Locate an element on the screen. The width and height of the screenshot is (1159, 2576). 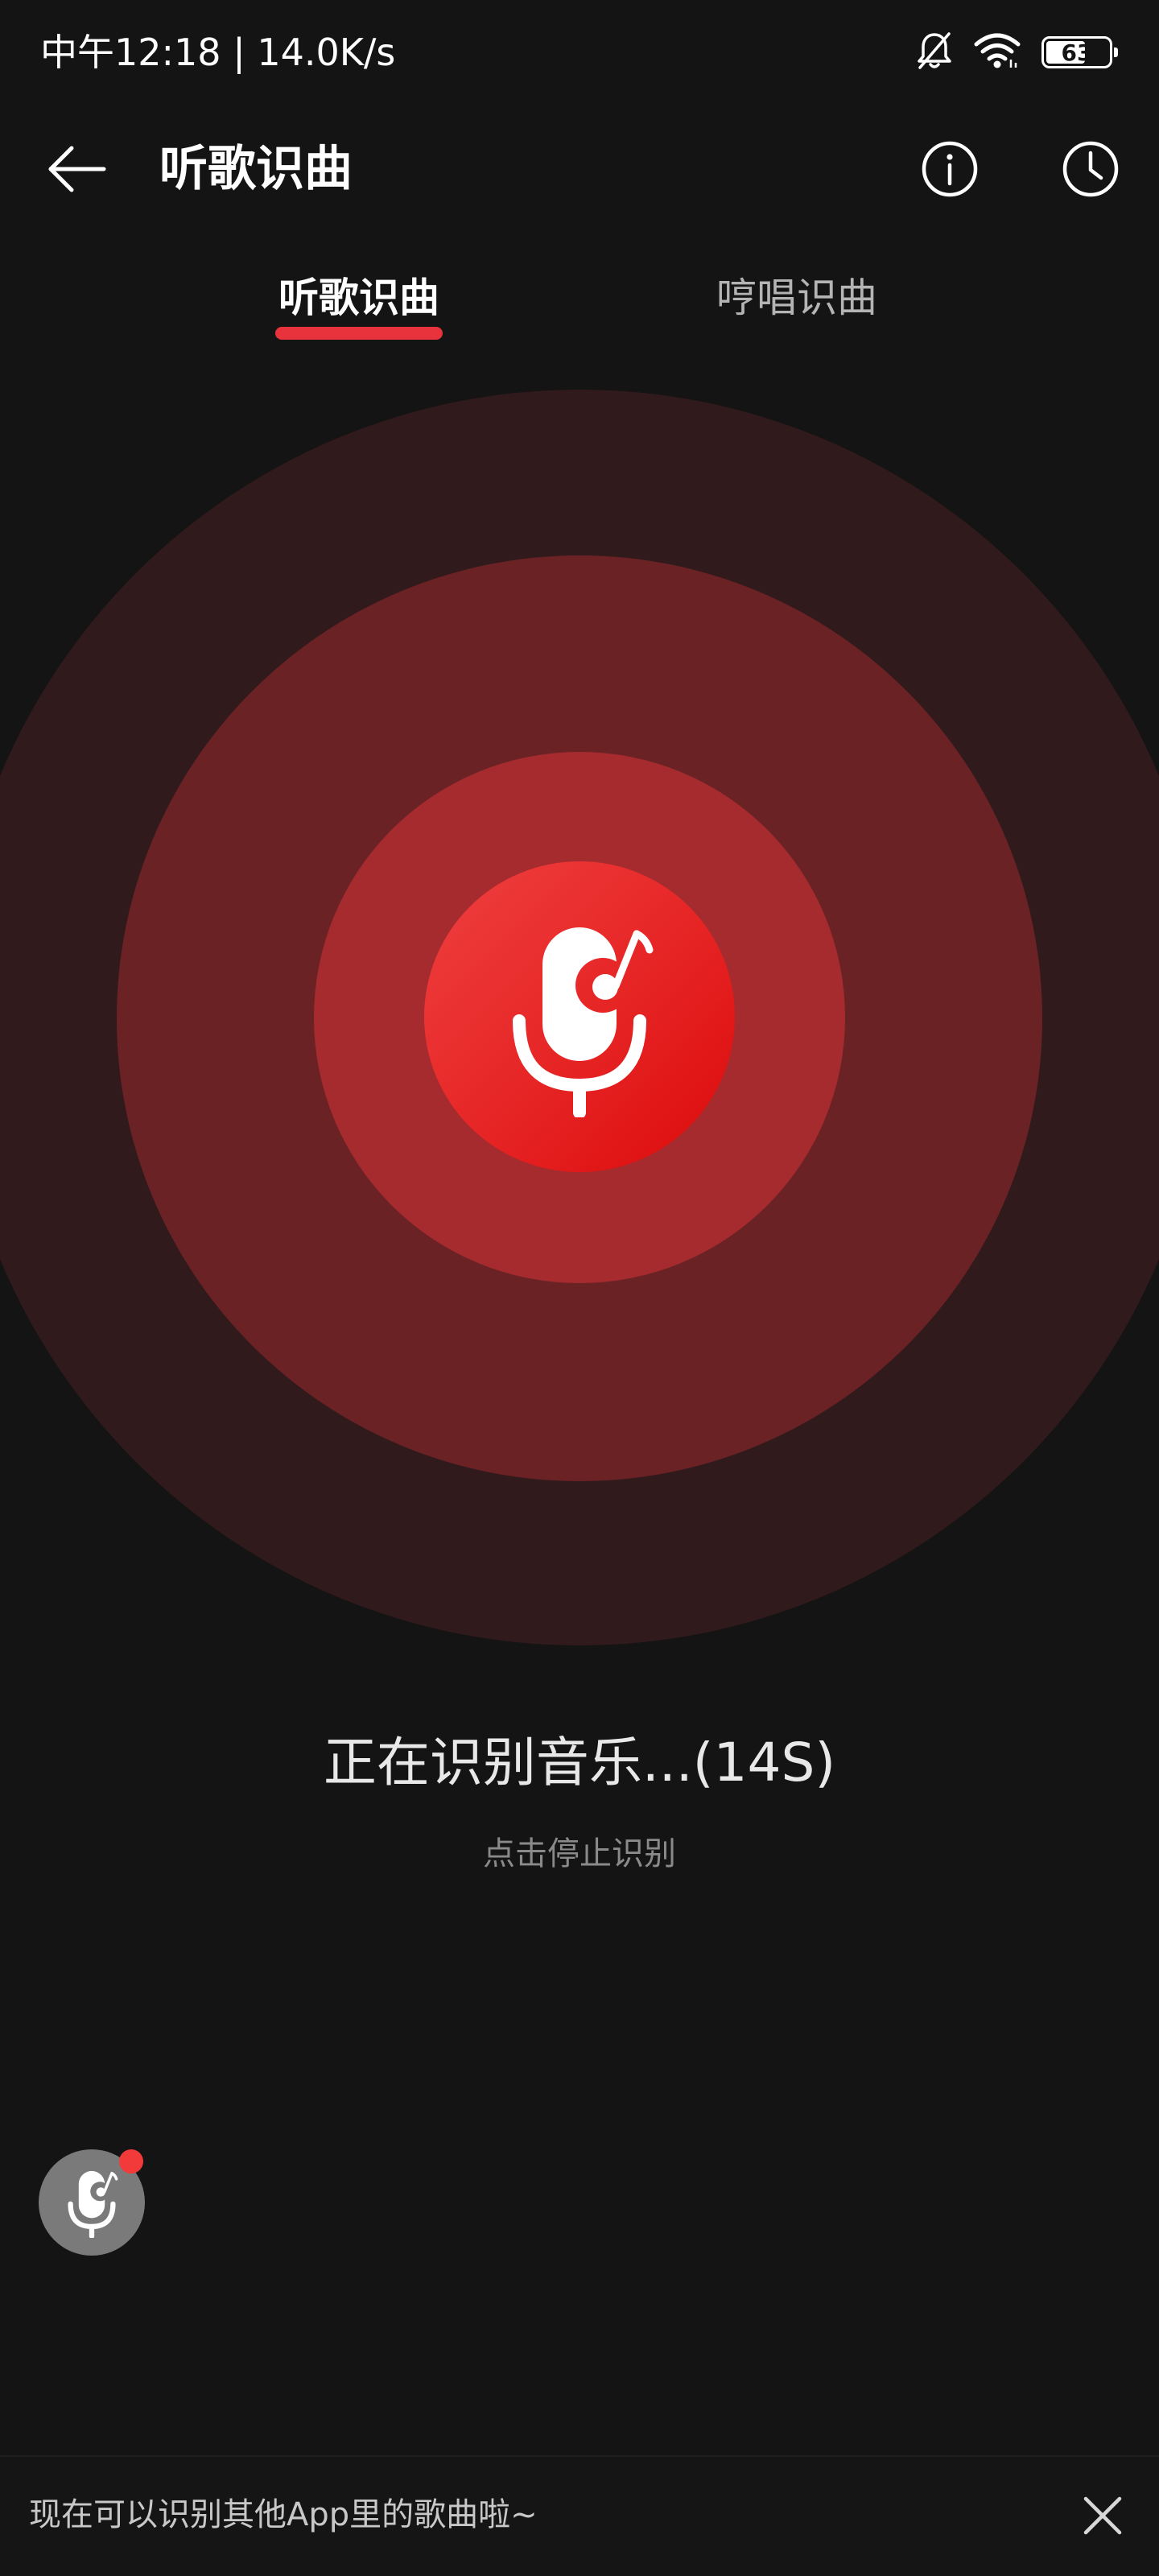
mode-tabs: 听歌识曲 哼唱识曲 is located at coordinates (579, 303).